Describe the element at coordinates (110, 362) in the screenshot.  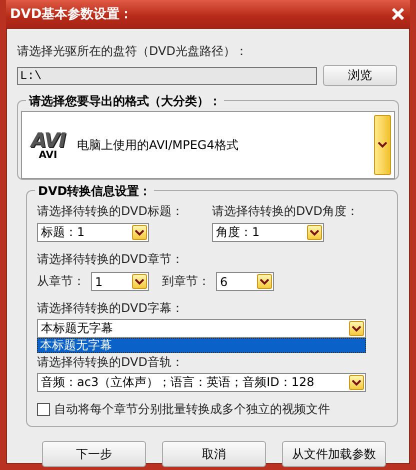
I see `audio-label: 请选择待转换的DVD音轨：` at that location.